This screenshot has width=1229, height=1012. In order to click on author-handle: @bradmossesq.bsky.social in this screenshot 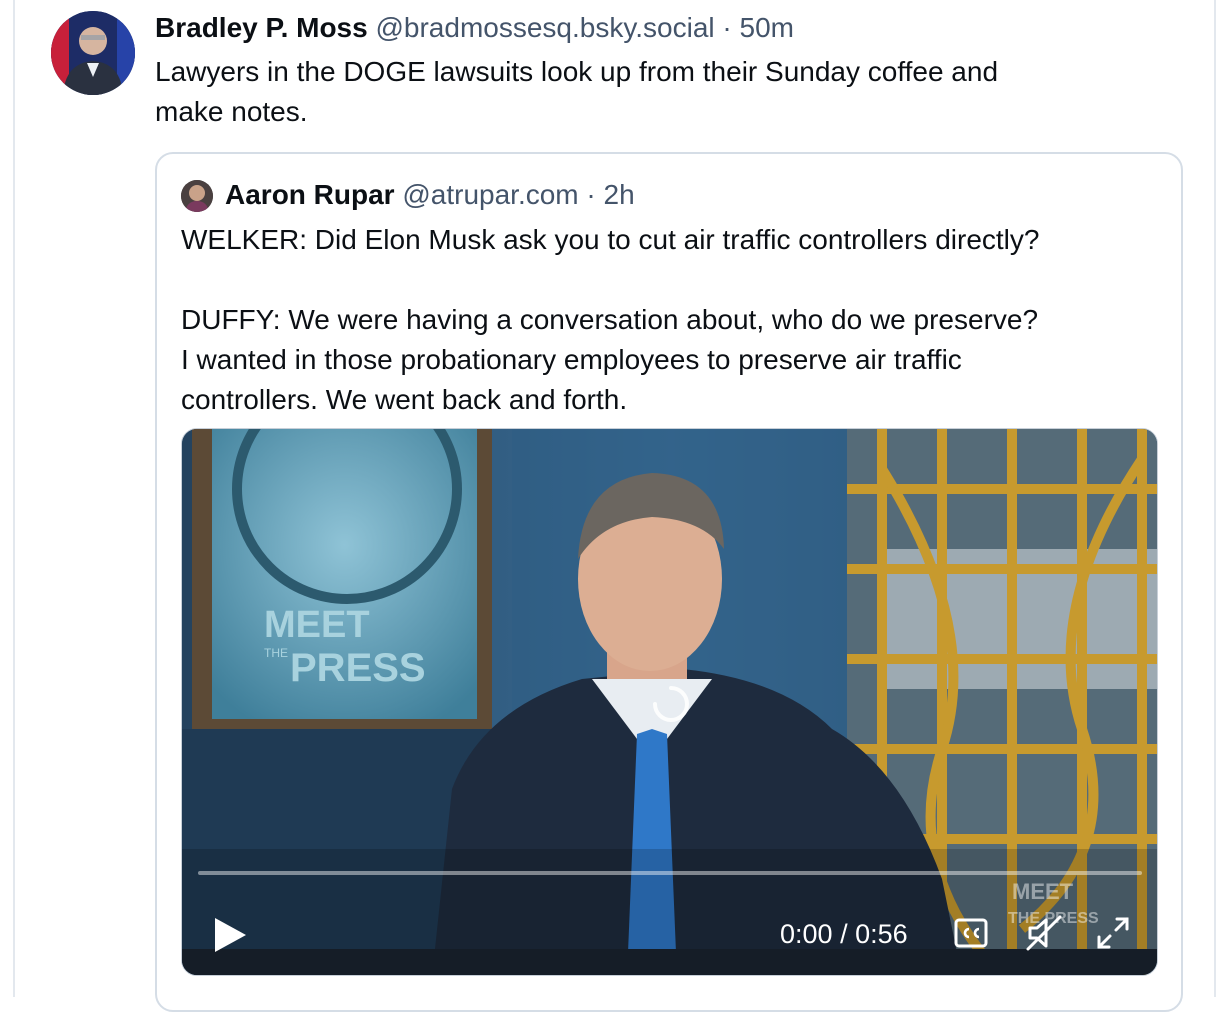, I will do `click(544, 27)`.